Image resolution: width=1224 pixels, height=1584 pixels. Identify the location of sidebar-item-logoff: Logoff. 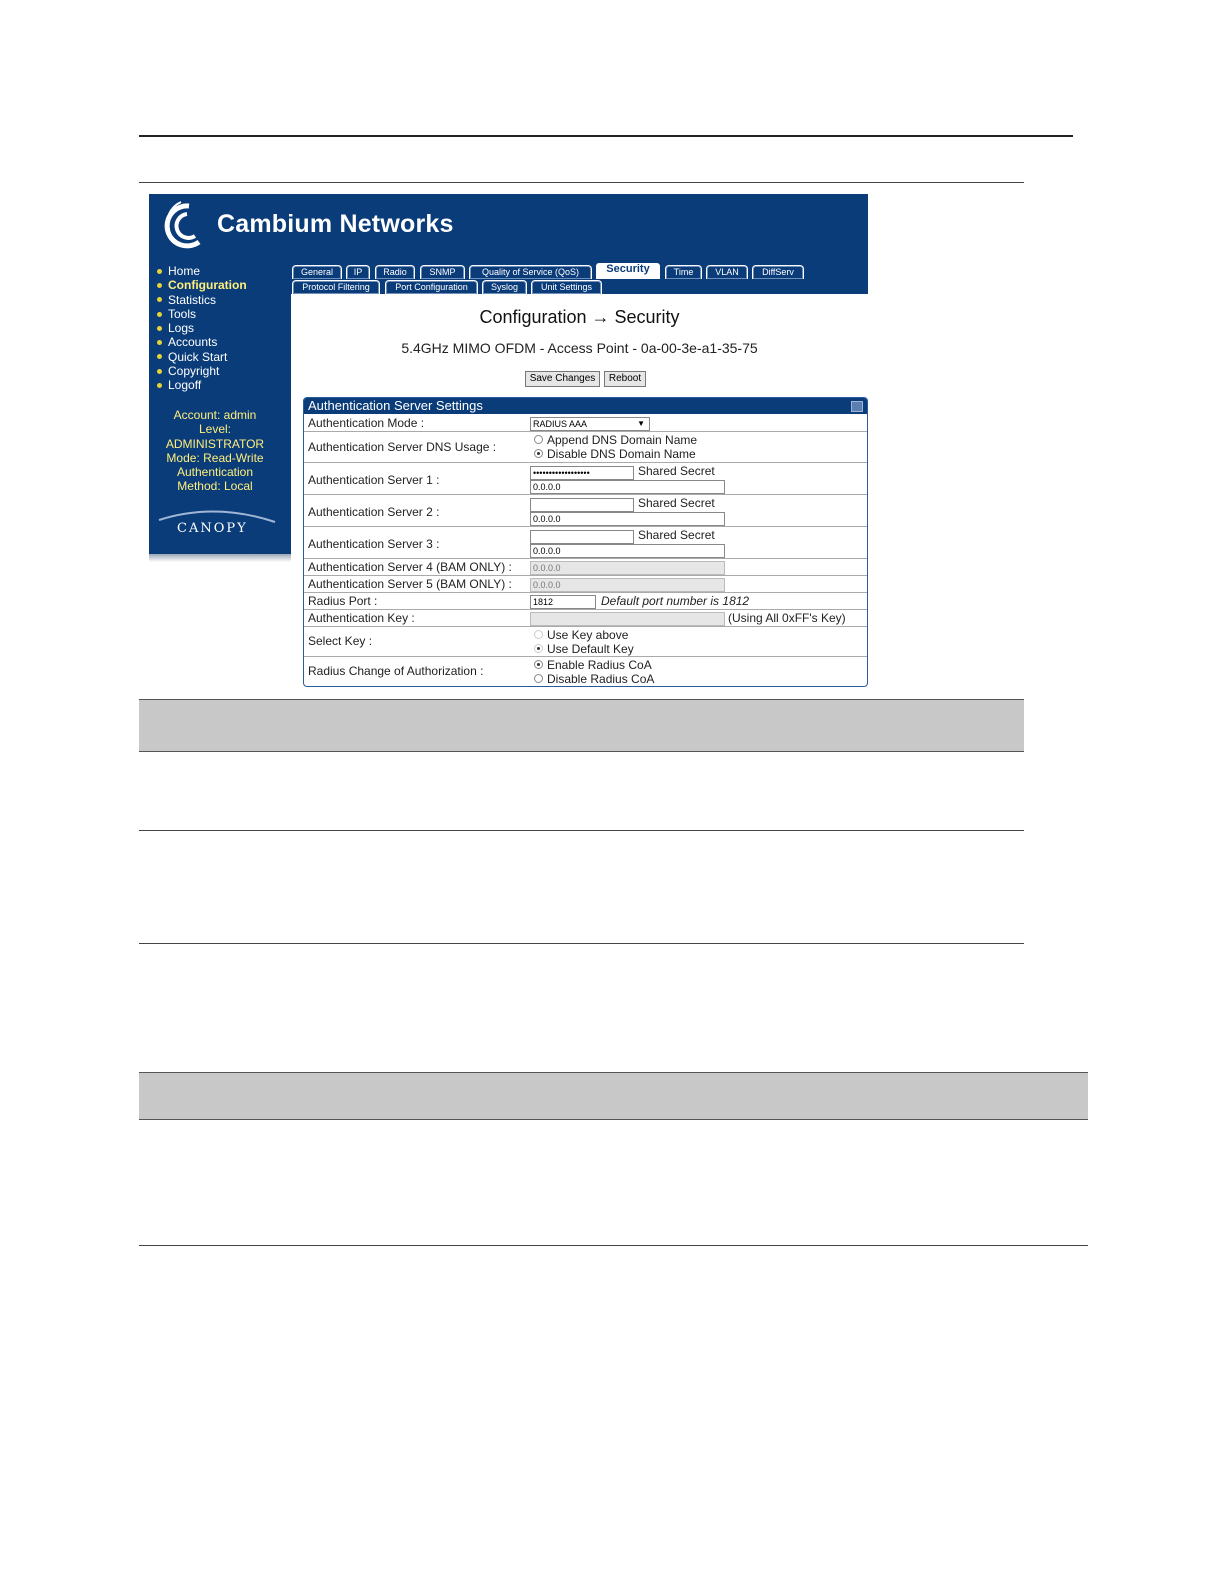
(202, 385).